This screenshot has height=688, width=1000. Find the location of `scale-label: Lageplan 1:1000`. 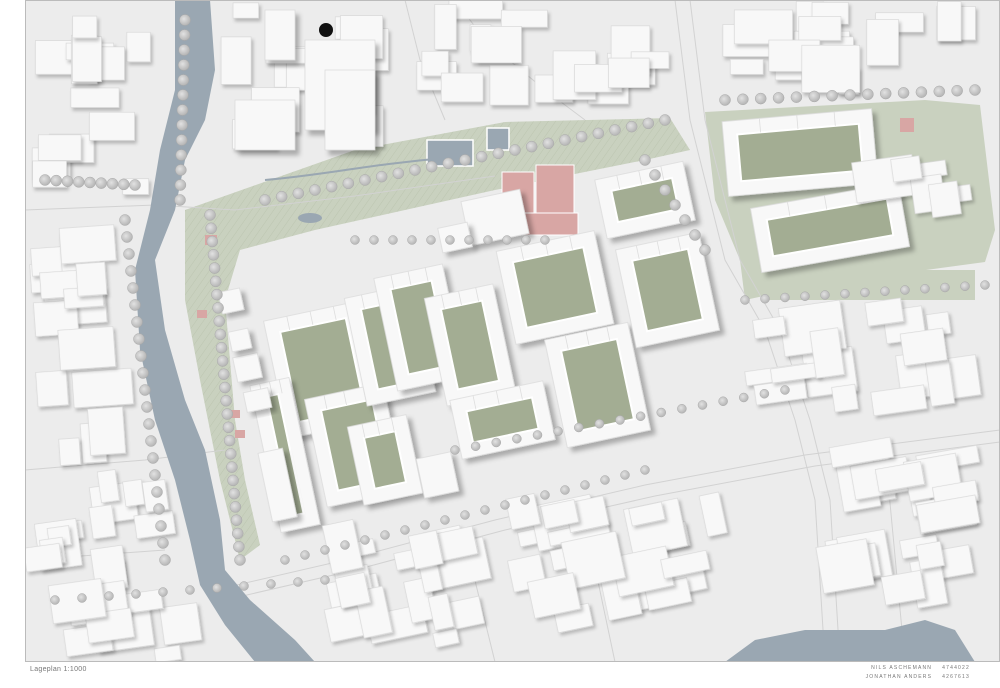

scale-label: Lageplan 1:1000 is located at coordinates (58, 669).